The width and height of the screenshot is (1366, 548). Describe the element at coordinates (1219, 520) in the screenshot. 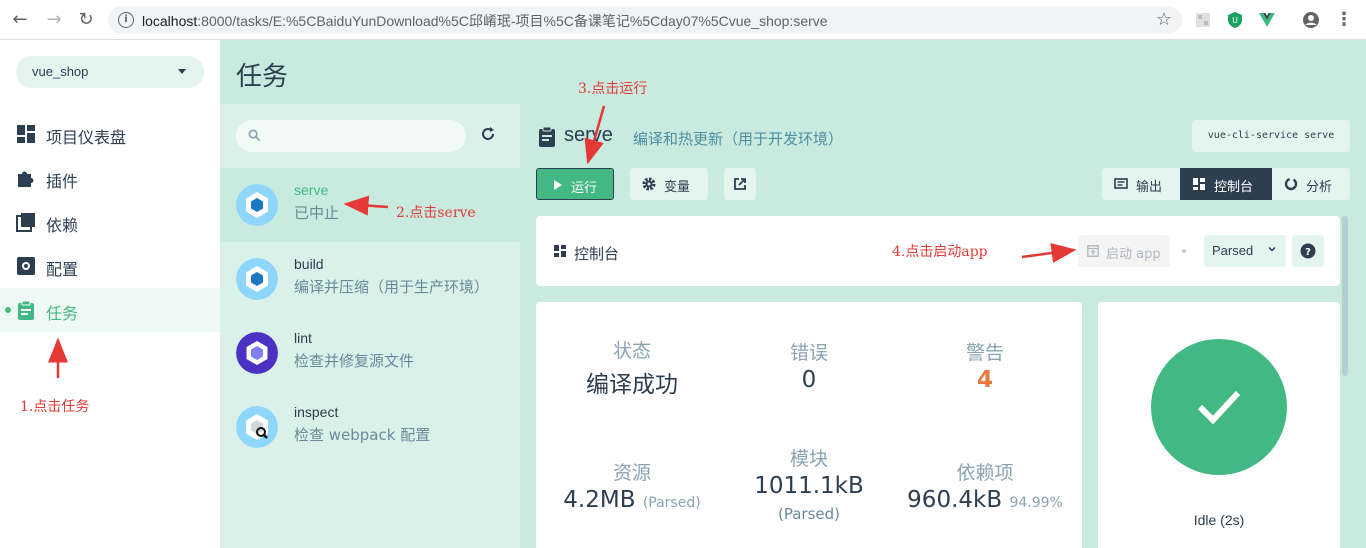

I see `status-label: Idle (2s)` at that location.